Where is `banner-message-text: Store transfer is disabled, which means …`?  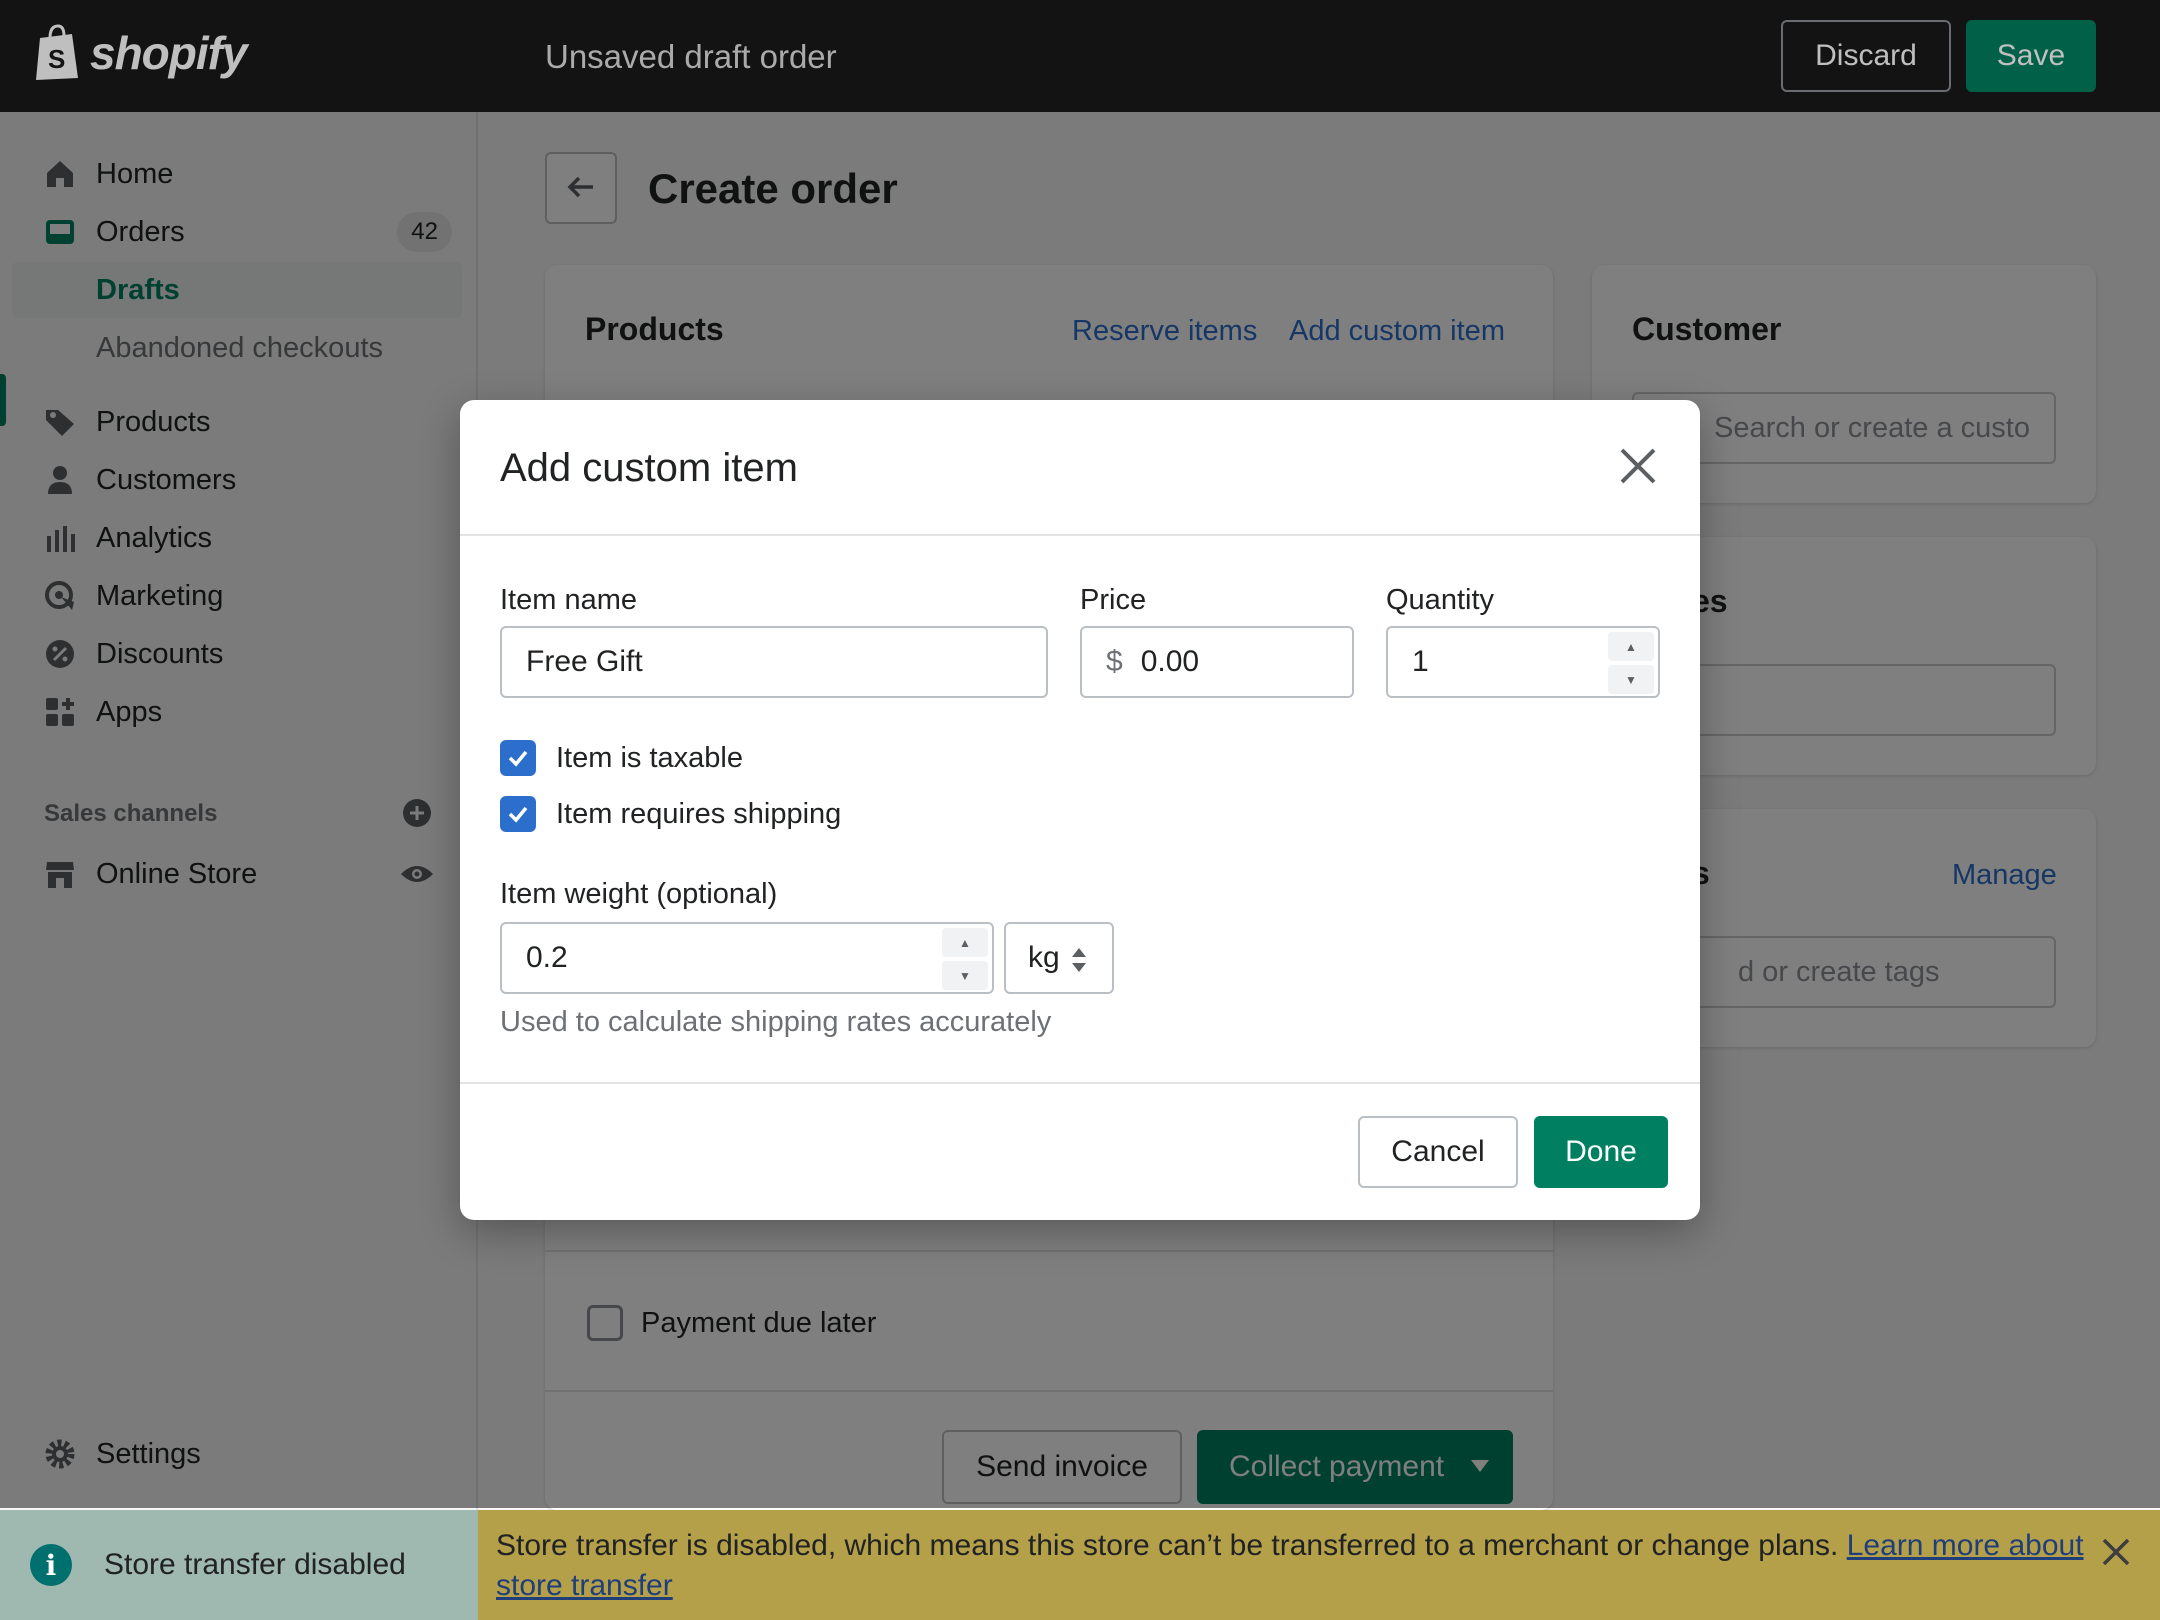 banner-message-text: Store transfer is disabled, which means … is located at coordinates (1167, 1545).